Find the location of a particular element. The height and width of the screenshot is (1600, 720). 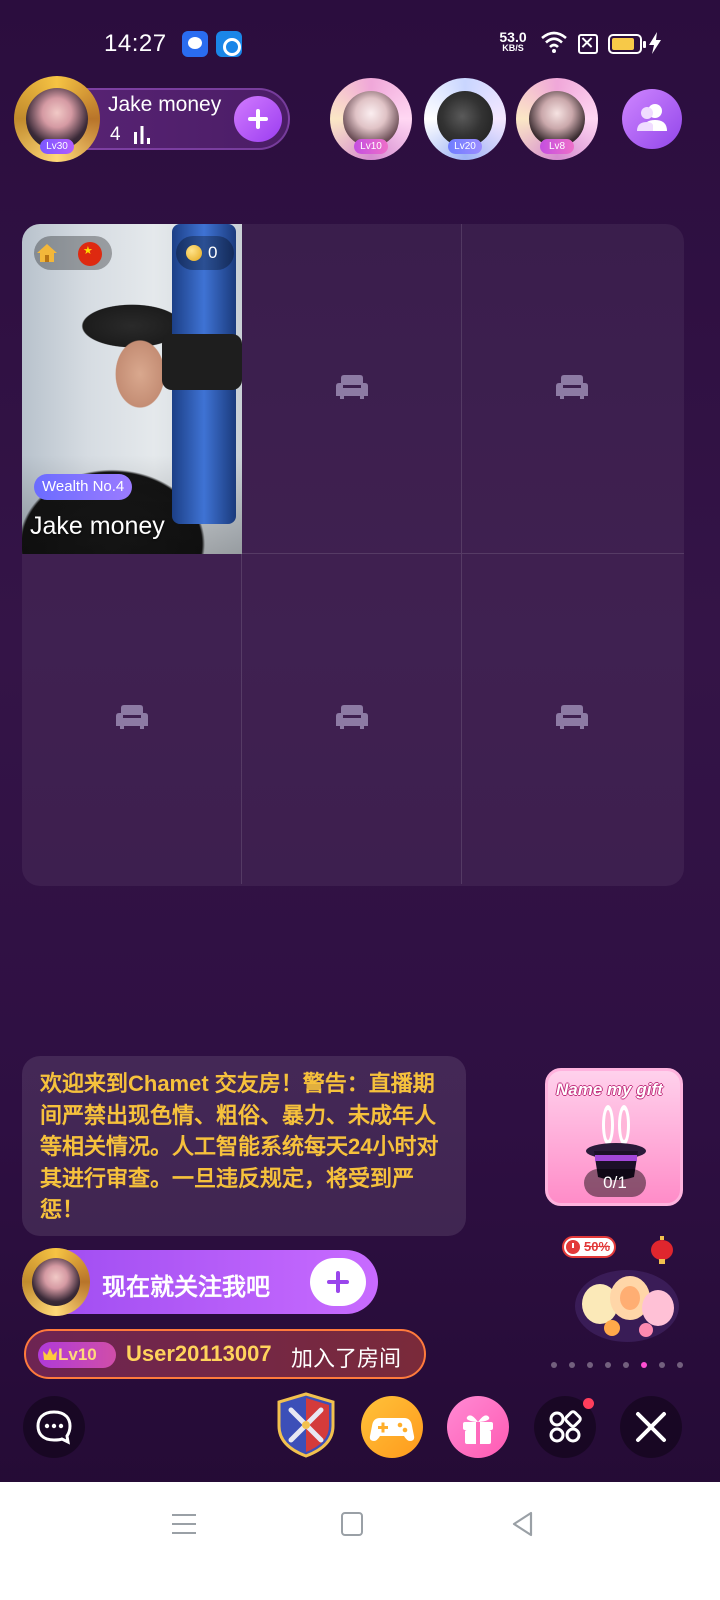

gift-card-title: Name my gift is located at coordinates (609, 1089).